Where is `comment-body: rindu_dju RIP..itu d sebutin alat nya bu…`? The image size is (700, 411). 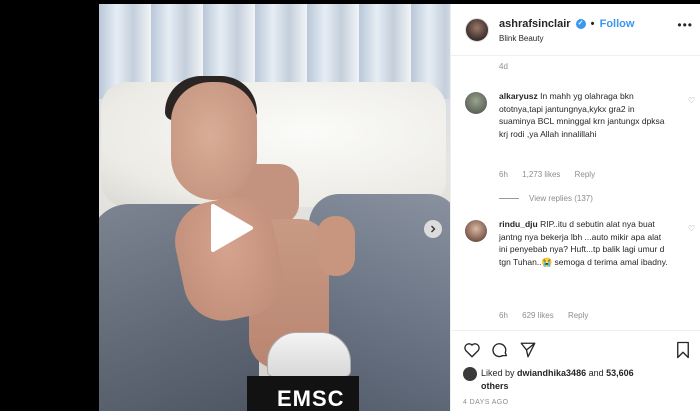 comment-body: rindu_dju RIP..itu d sebutin alat nya bu… is located at coordinates (584, 243).